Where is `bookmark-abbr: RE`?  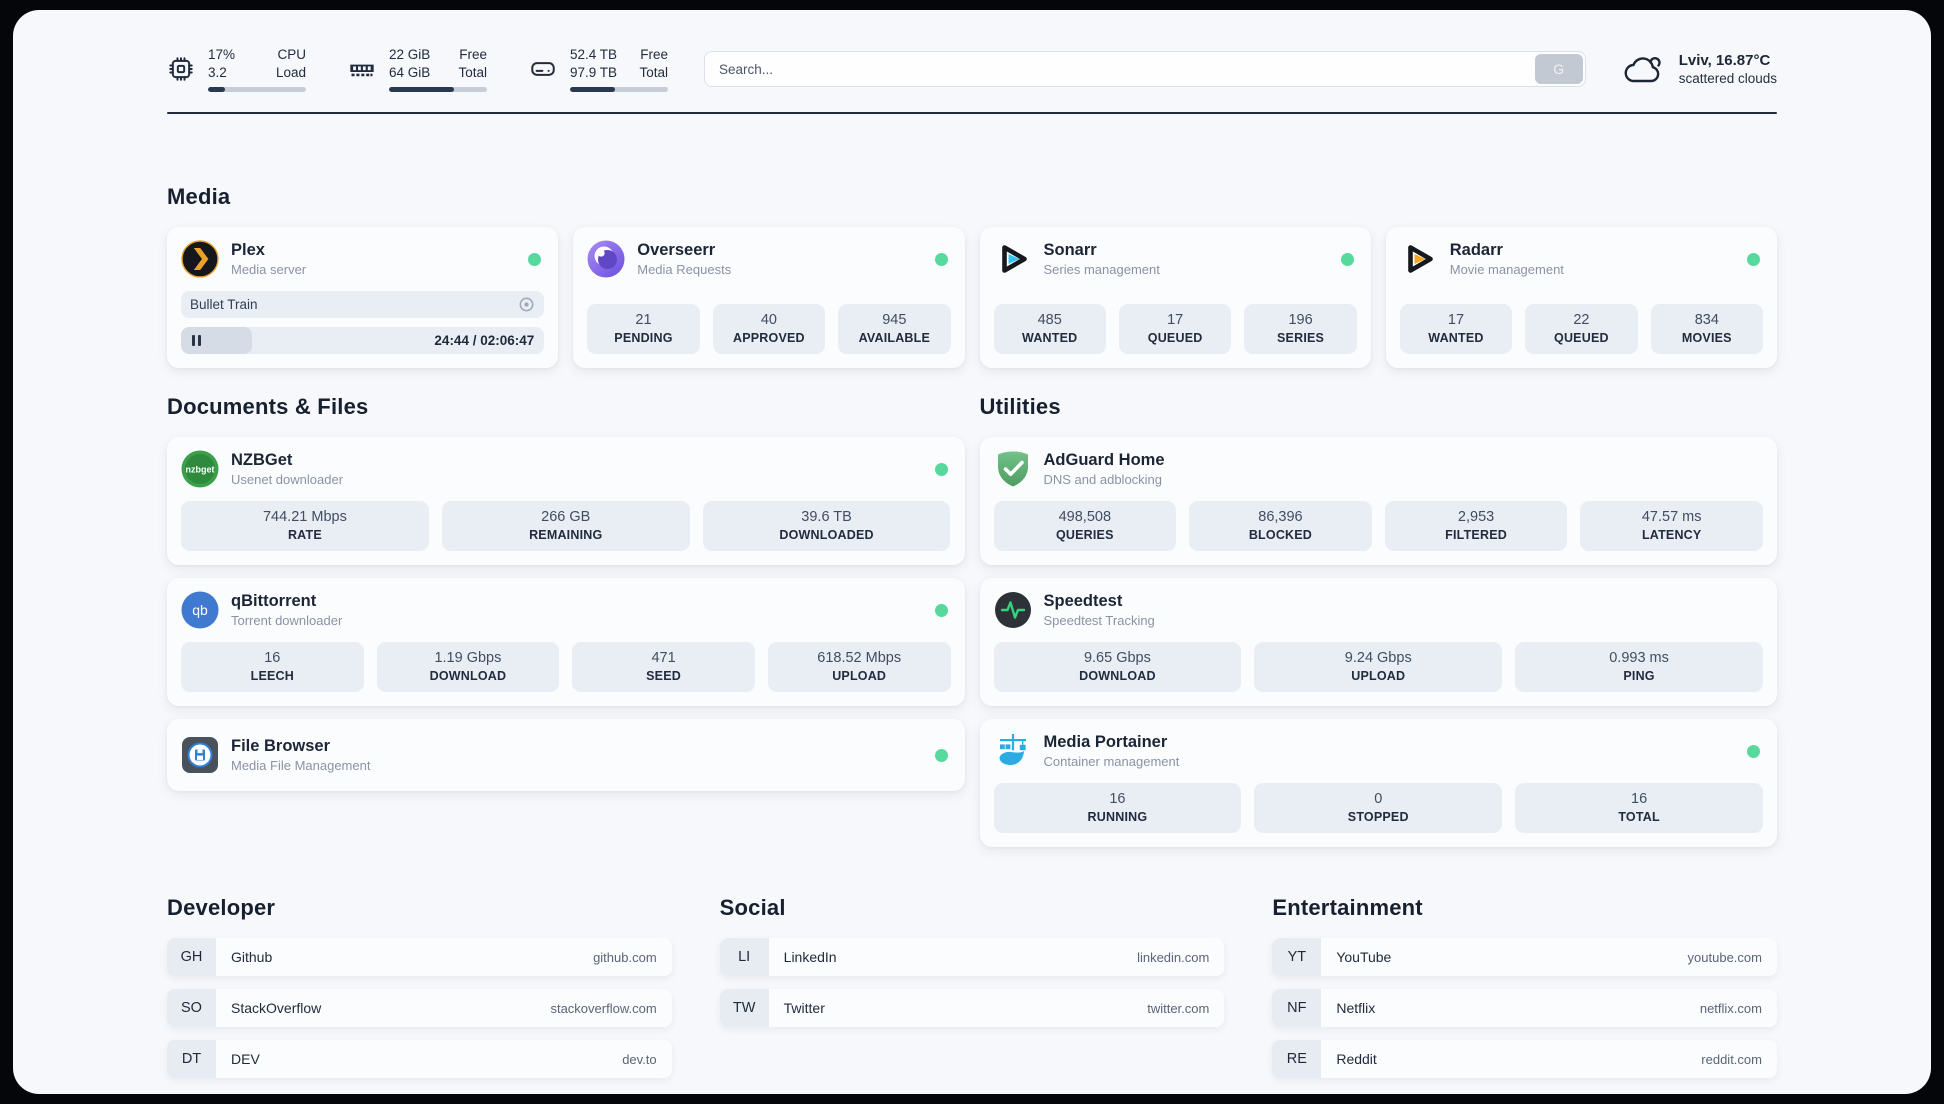
bookmark-abbr: RE is located at coordinates (1297, 1059).